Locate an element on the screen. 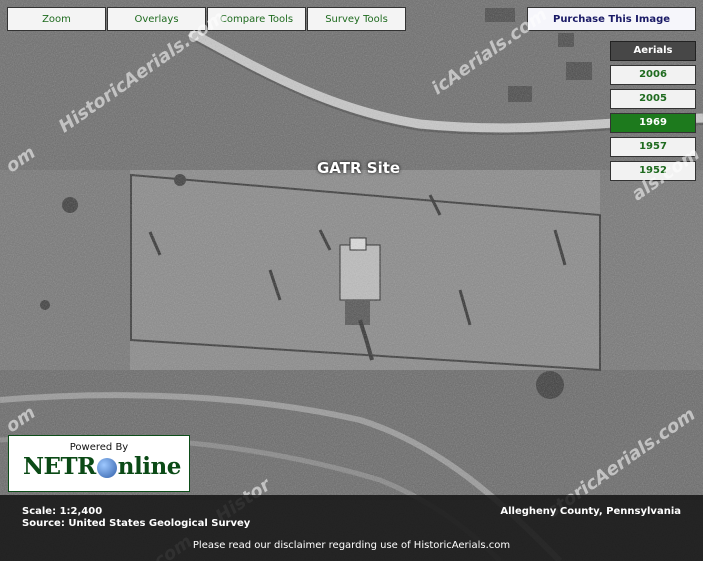 The height and width of the screenshot is (561, 703). survey-tools-button: Survey Tools is located at coordinates (356, 19).